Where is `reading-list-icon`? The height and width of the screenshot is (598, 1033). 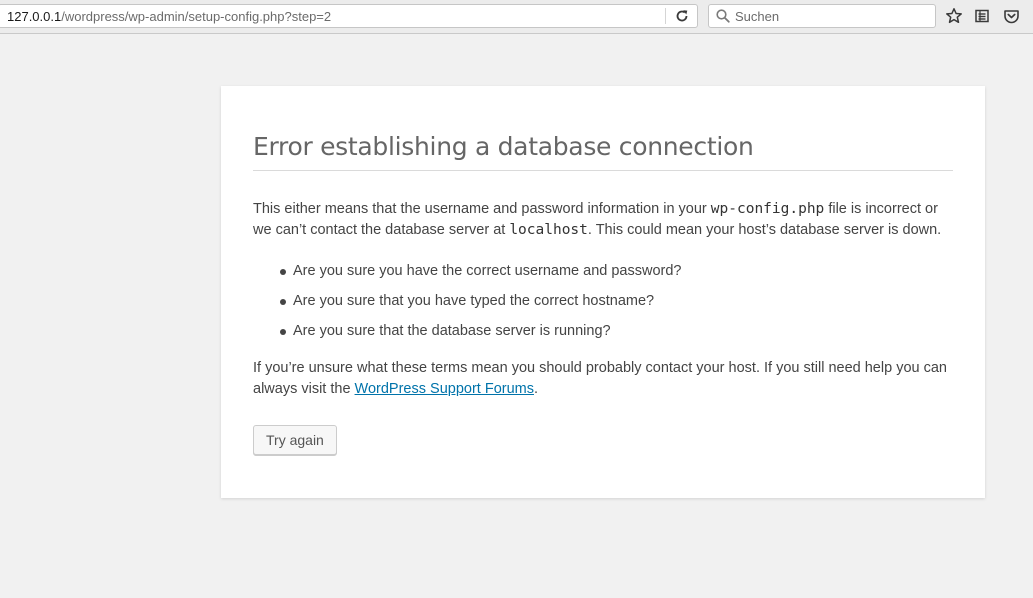
reading-list-icon is located at coordinates (982, 16).